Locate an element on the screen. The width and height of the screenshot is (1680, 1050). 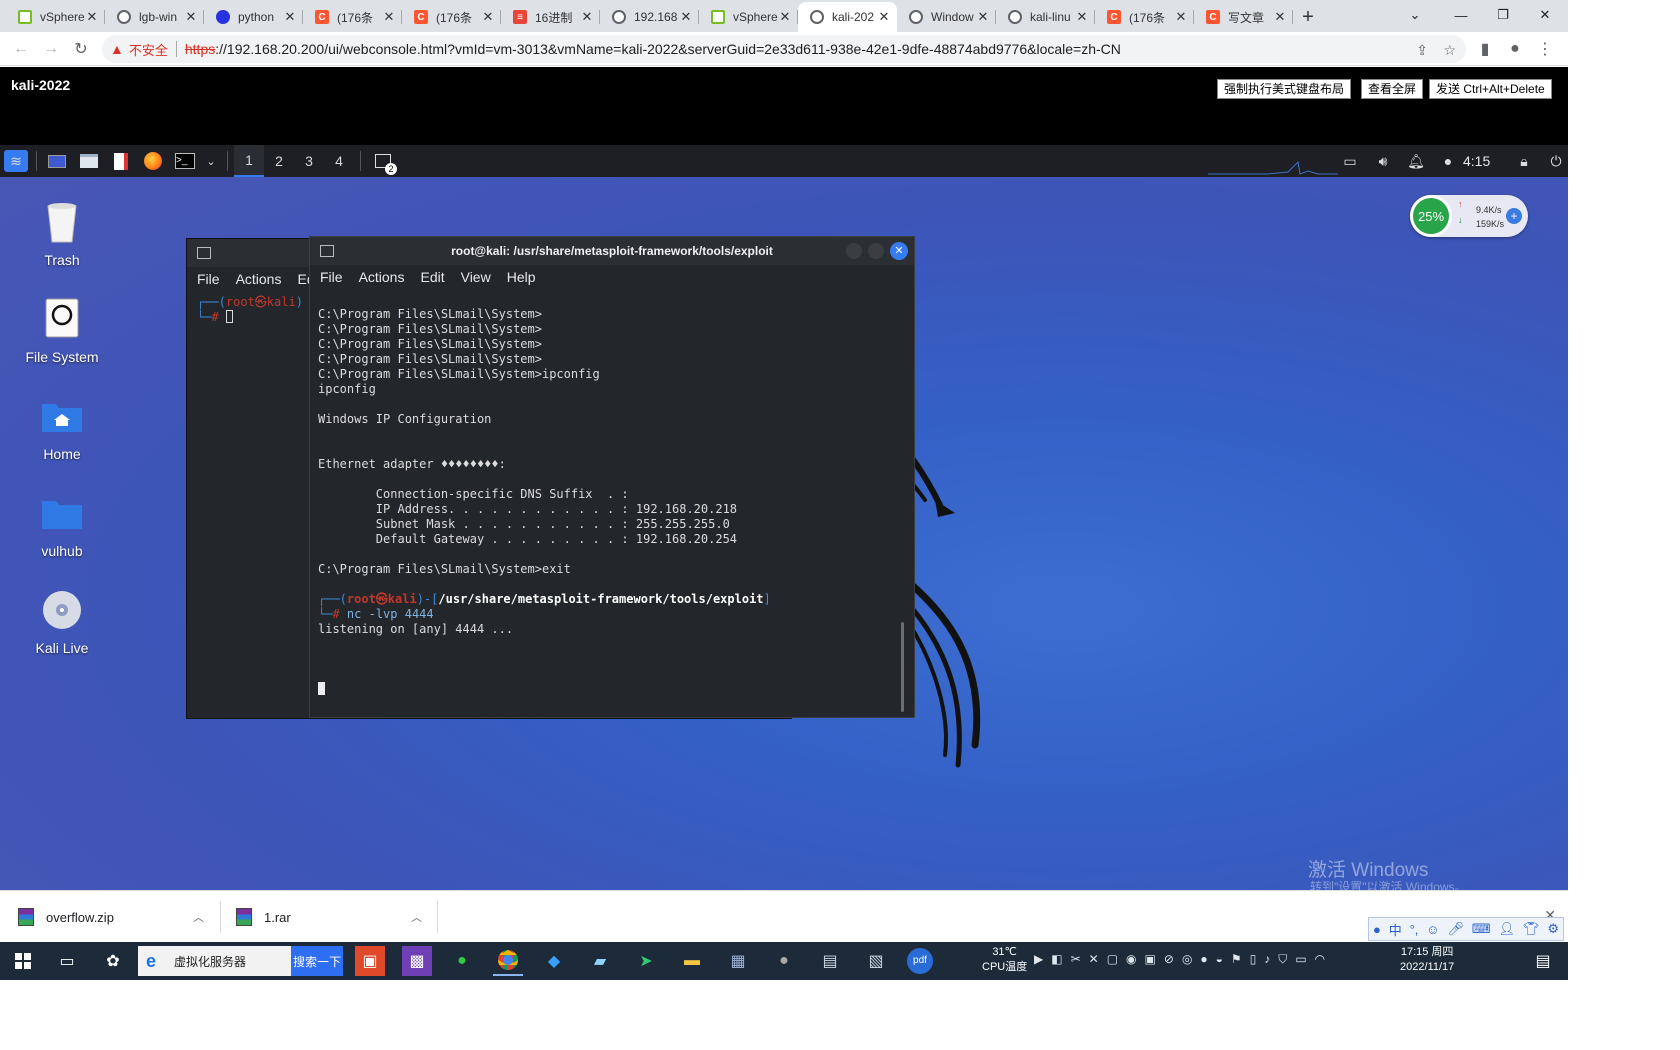
browser-tab: Window ✕ is located at coordinates (946, 17).